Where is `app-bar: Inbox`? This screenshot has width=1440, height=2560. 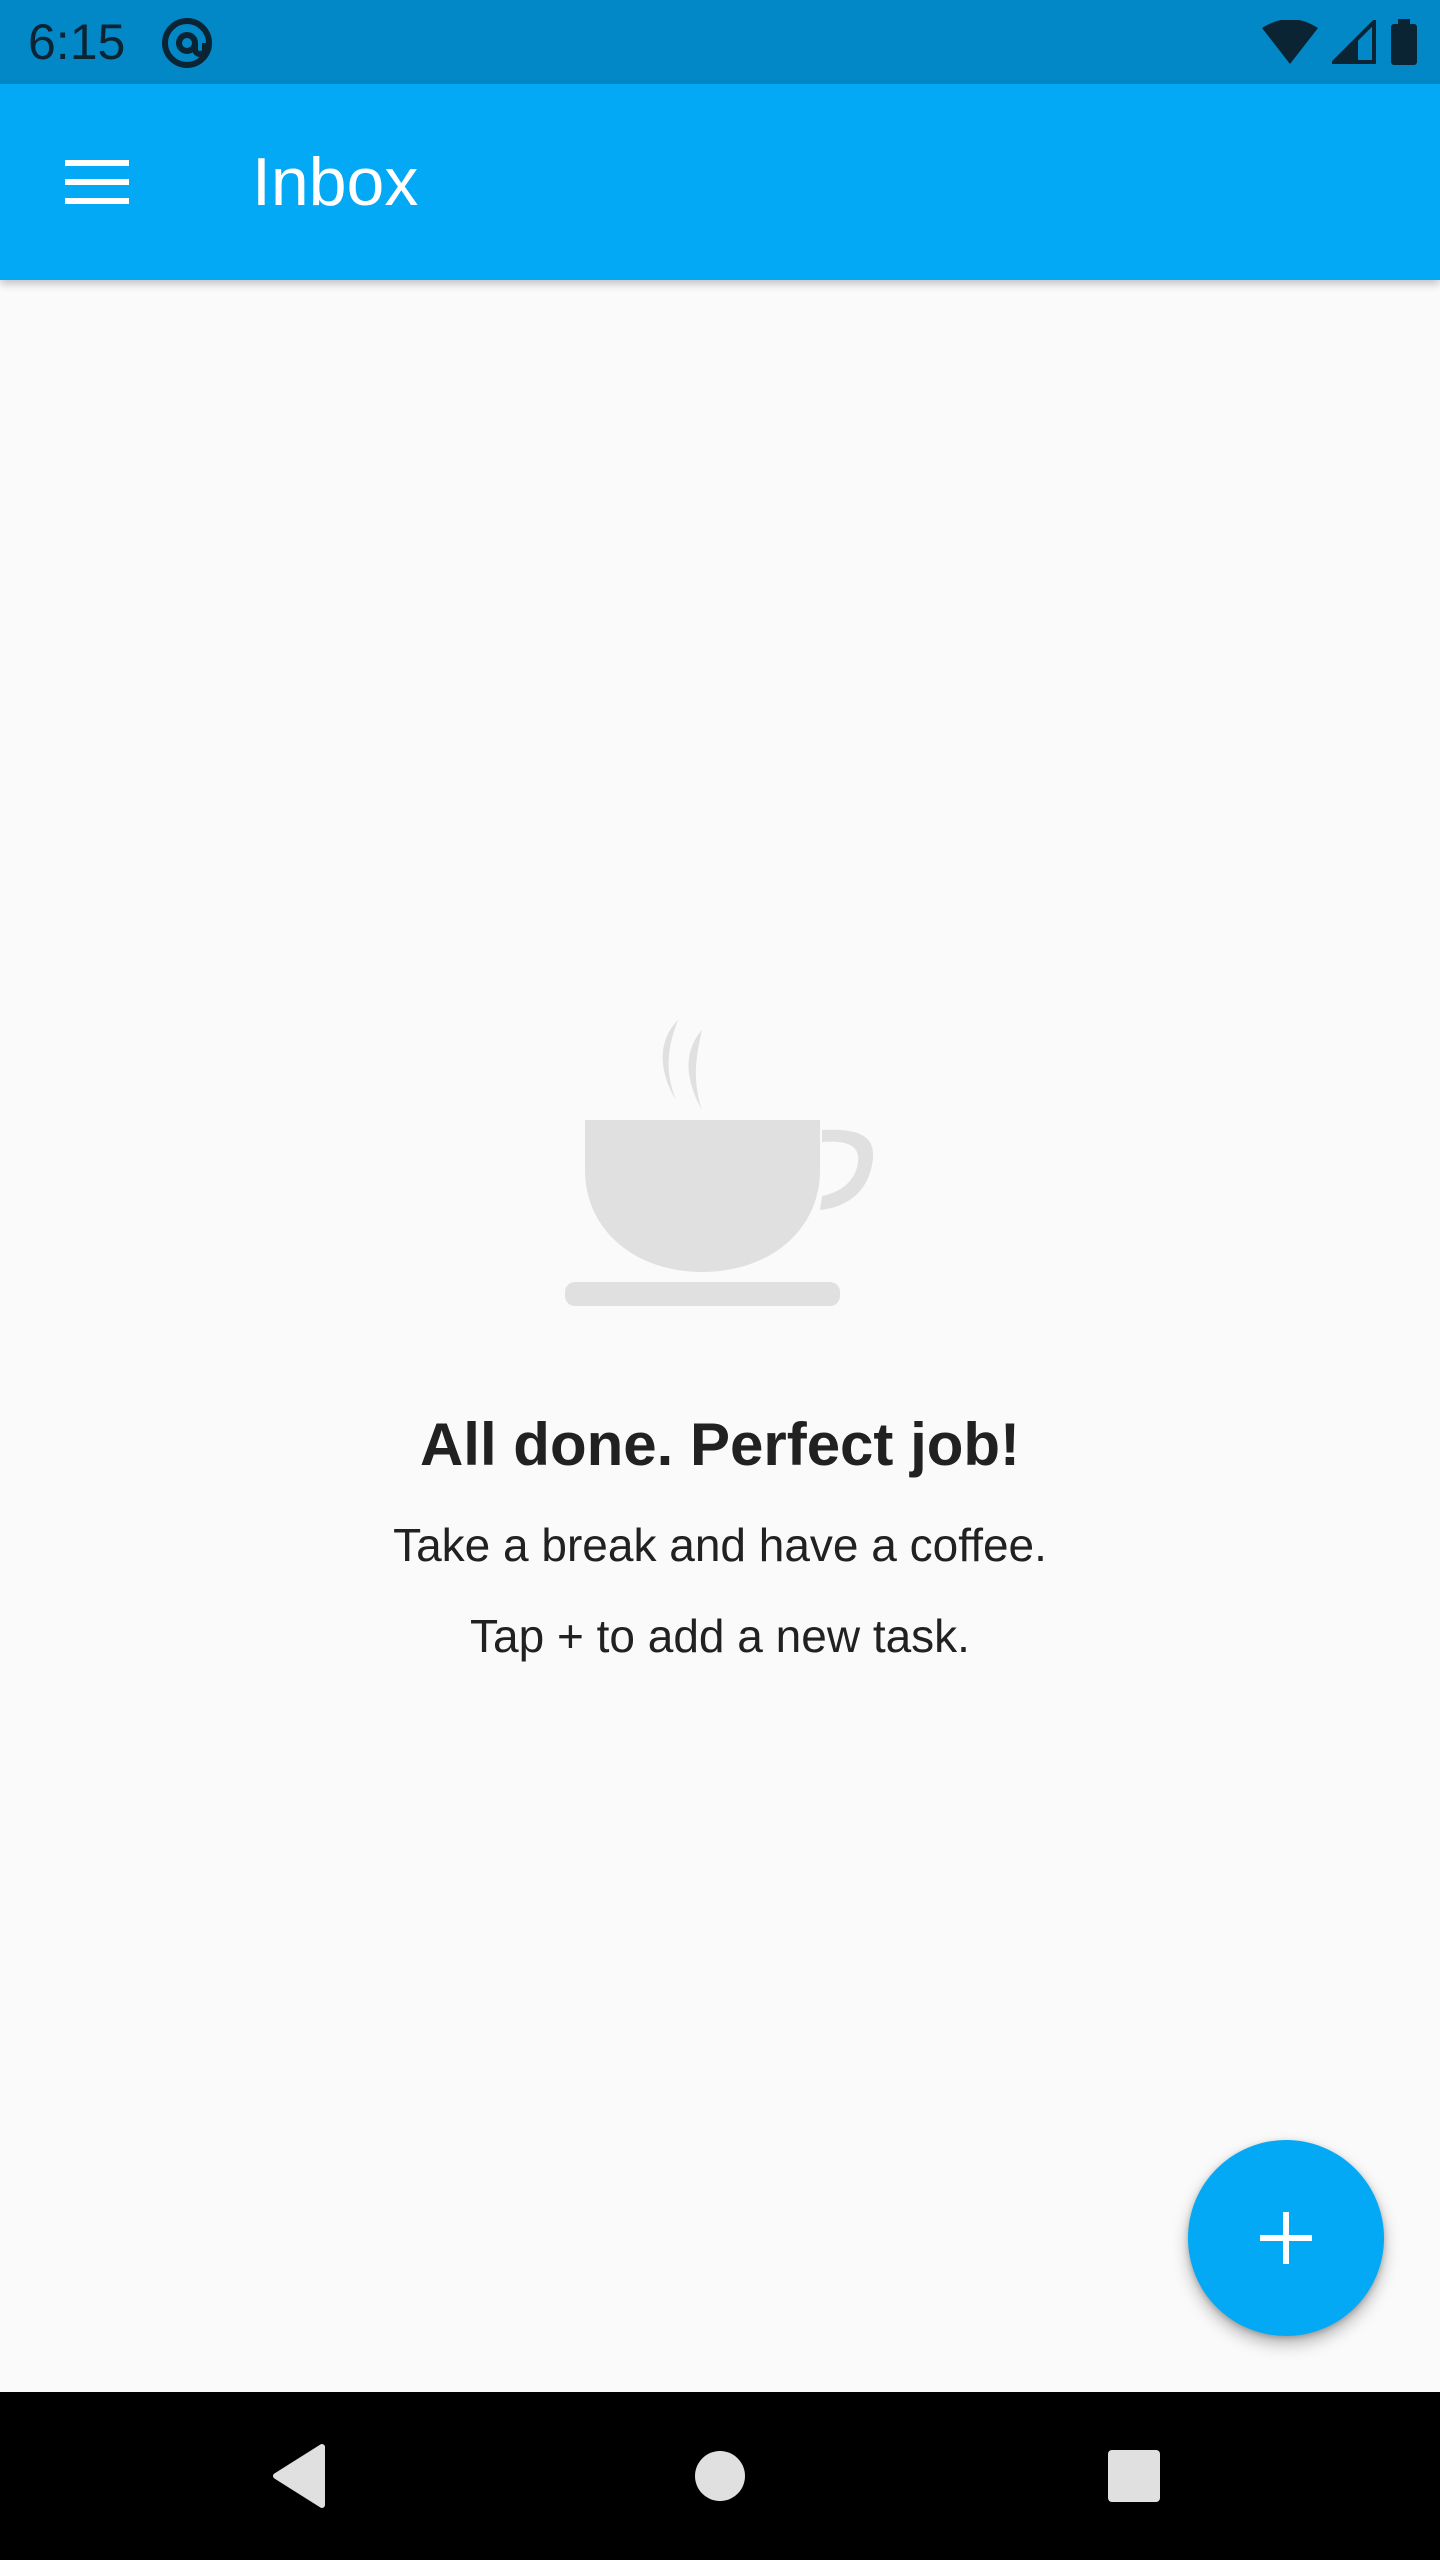
app-bar: Inbox is located at coordinates (720, 182).